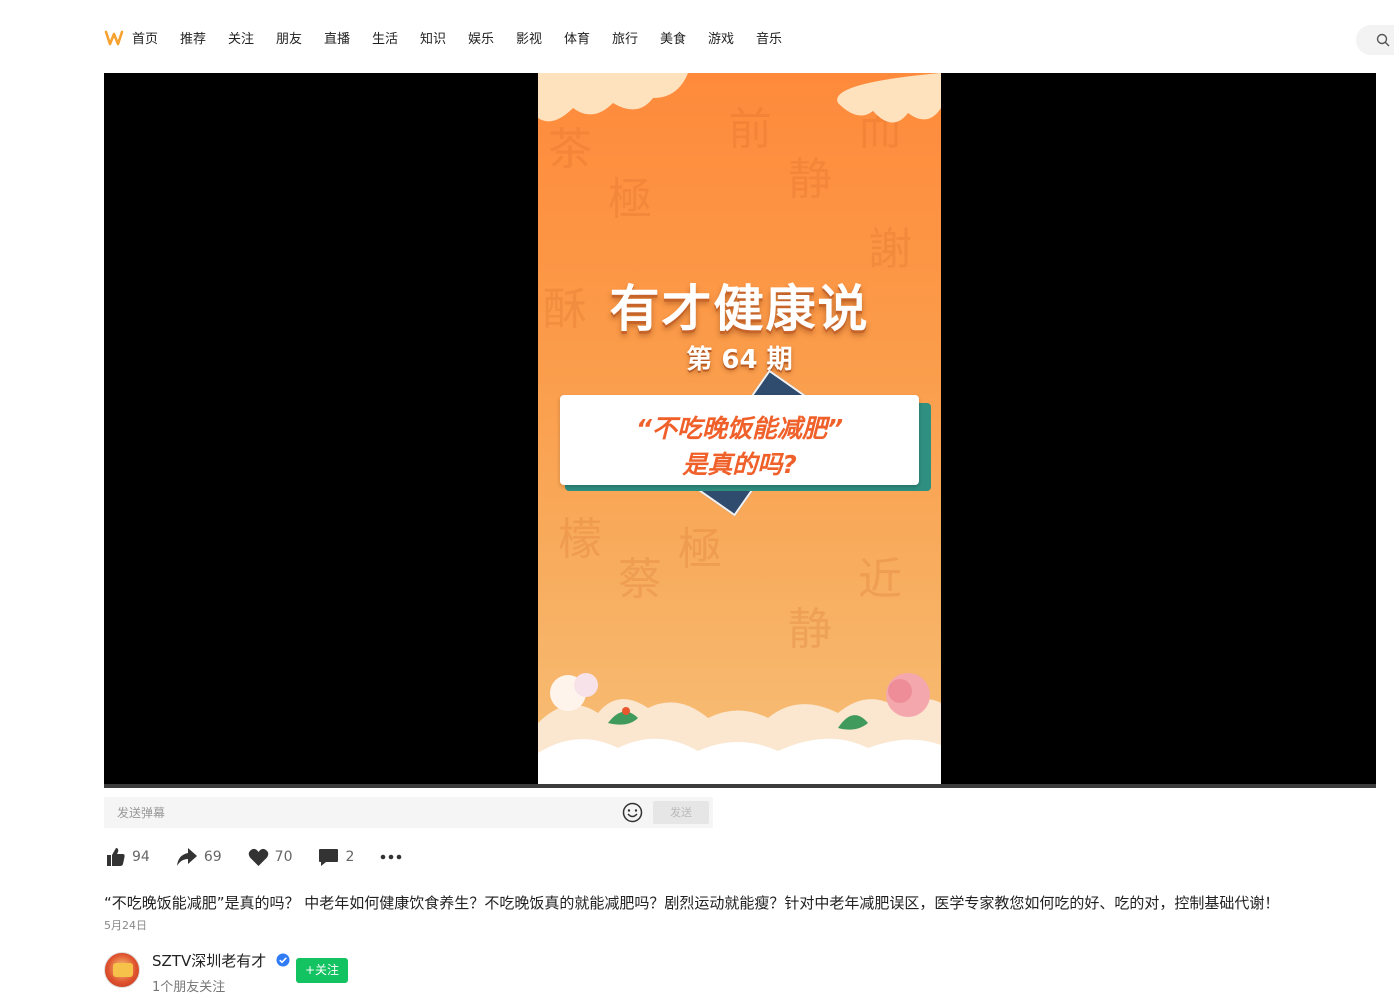 The height and width of the screenshot is (1000, 1394). Describe the element at coordinates (739, 730) in the screenshot. I see `cloud-flower-decoration-bottom` at that location.